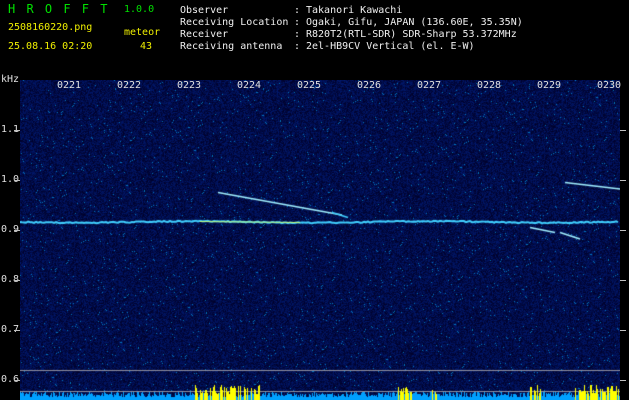 The image size is (629, 400). I want to click on date-time: 25.08.16 02:20, so click(50, 46).